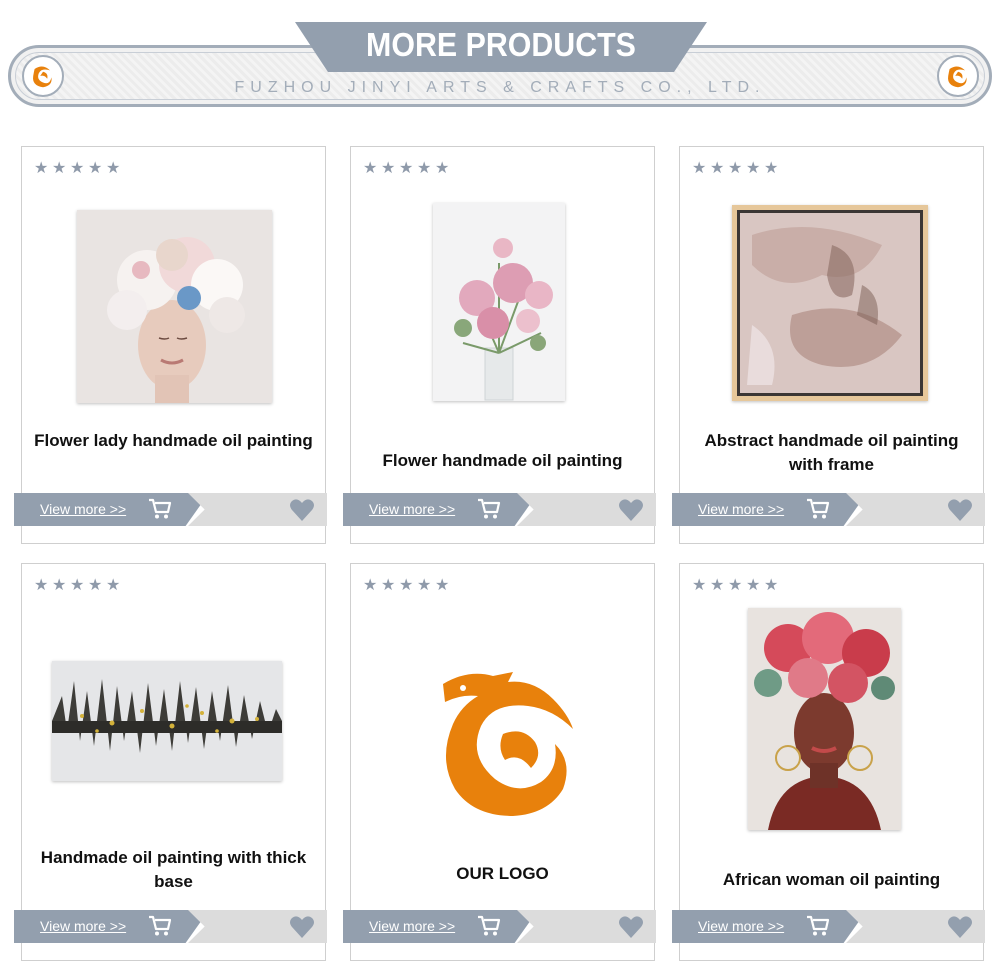  Describe the element at coordinates (500, 87) in the screenshot. I see `company-name: FUZHOU JINYI ARTS & CRAFTS CO., LTD.` at that location.